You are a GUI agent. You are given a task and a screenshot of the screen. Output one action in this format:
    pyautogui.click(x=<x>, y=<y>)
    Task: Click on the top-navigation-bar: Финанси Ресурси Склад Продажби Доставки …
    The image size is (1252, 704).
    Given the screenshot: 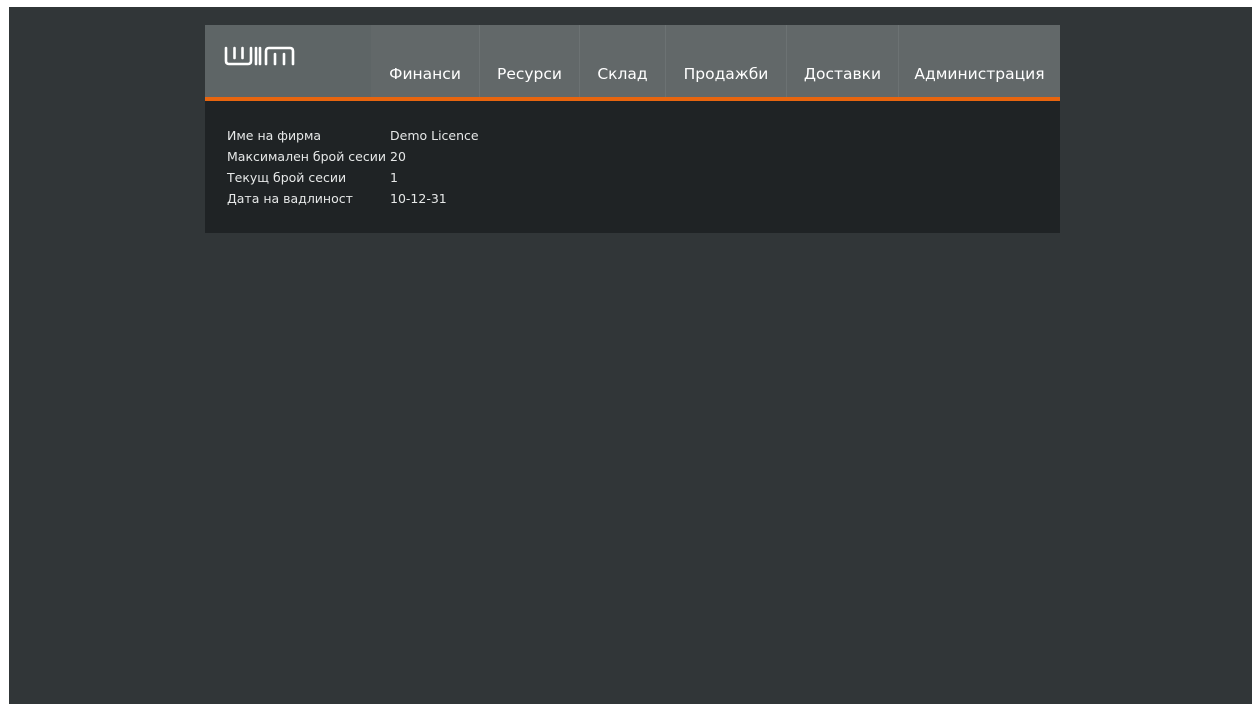 What is the action you would take?
    pyautogui.click(x=632, y=61)
    